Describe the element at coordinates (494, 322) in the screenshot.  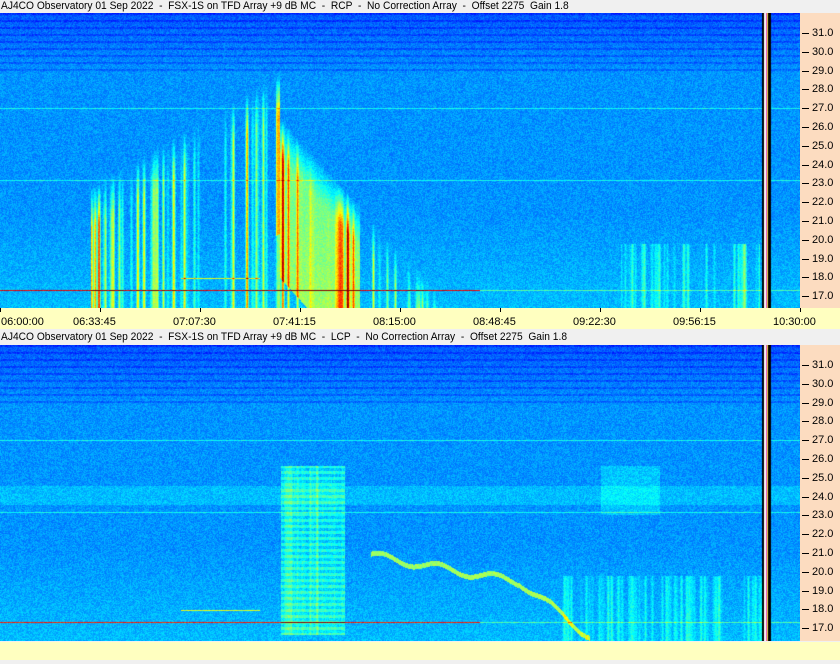
I see `time-tick-label: 08:48:45` at that location.